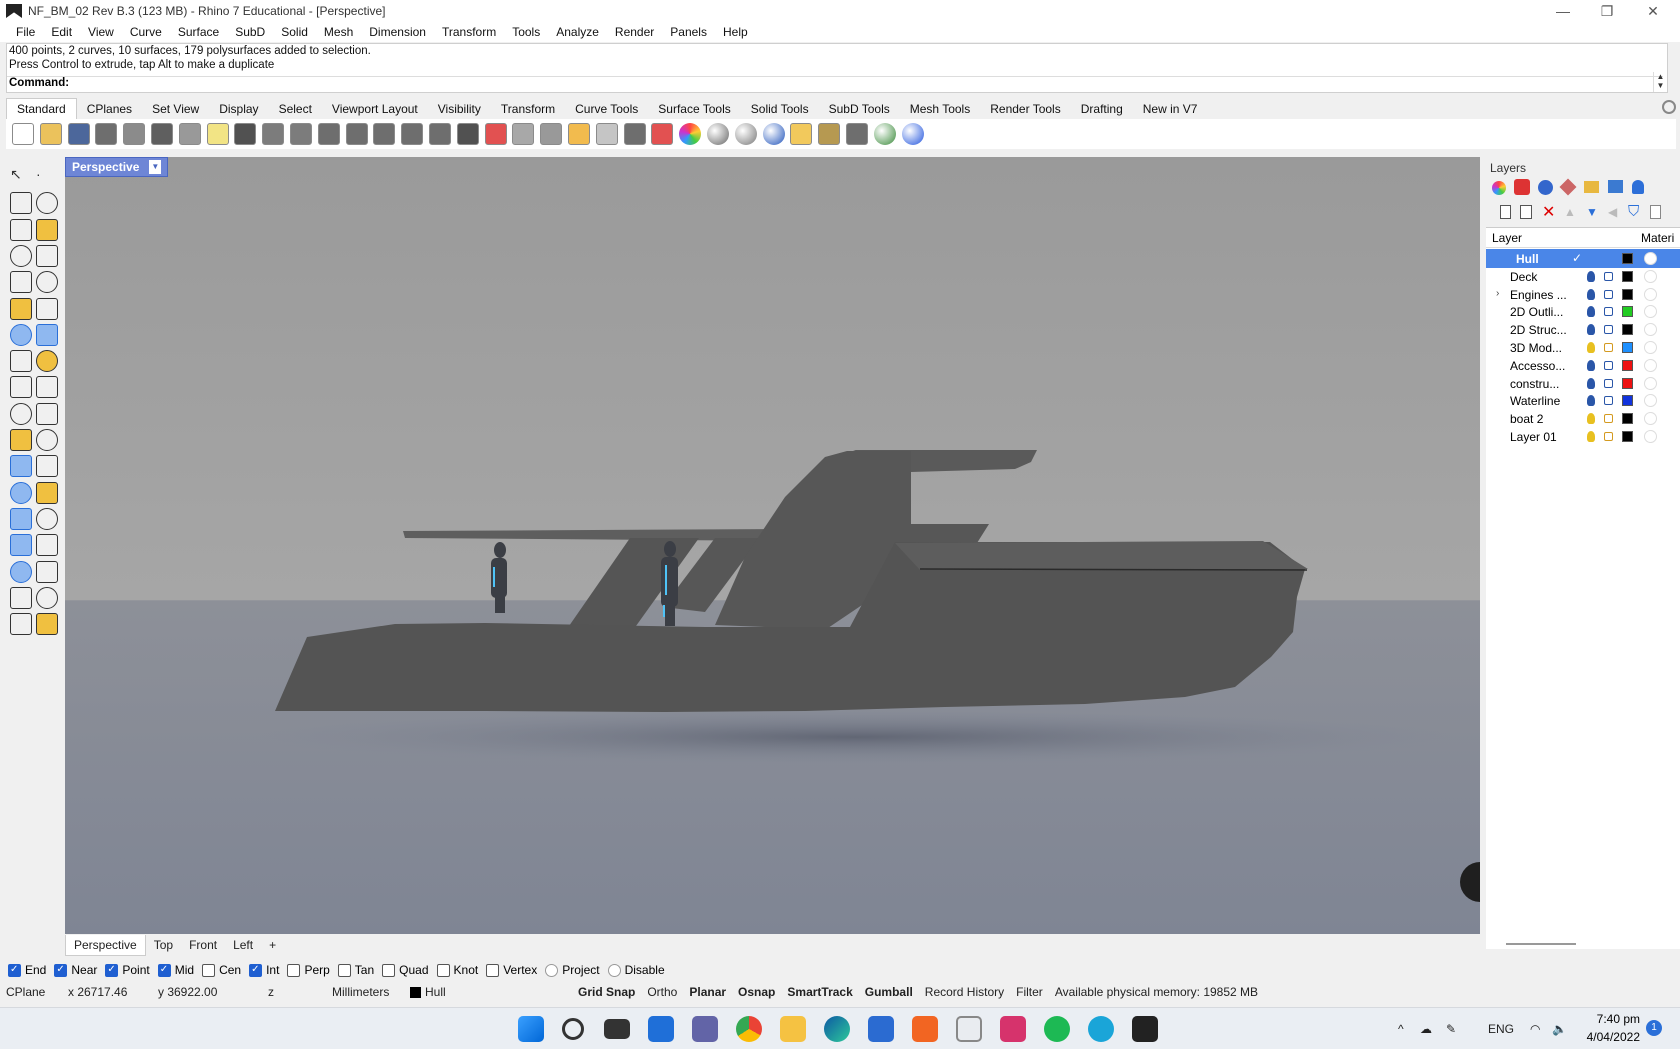 The height and width of the screenshot is (1049, 1680). What do you see at coordinates (21, 387) in the screenshot?
I see `gear-multi-icon` at bounding box center [21, 387].